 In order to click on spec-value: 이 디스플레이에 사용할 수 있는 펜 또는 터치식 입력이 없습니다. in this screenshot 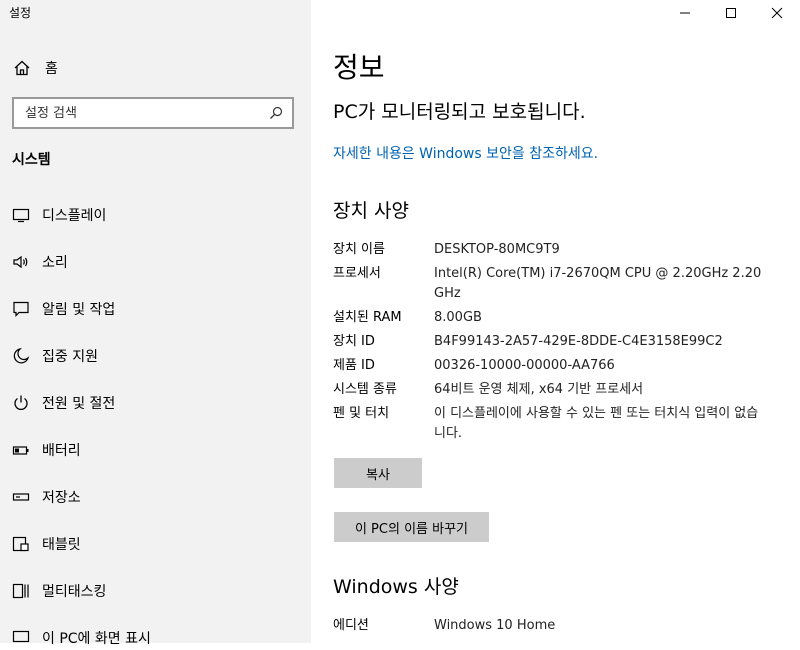, I will do `click(596, 423)`.